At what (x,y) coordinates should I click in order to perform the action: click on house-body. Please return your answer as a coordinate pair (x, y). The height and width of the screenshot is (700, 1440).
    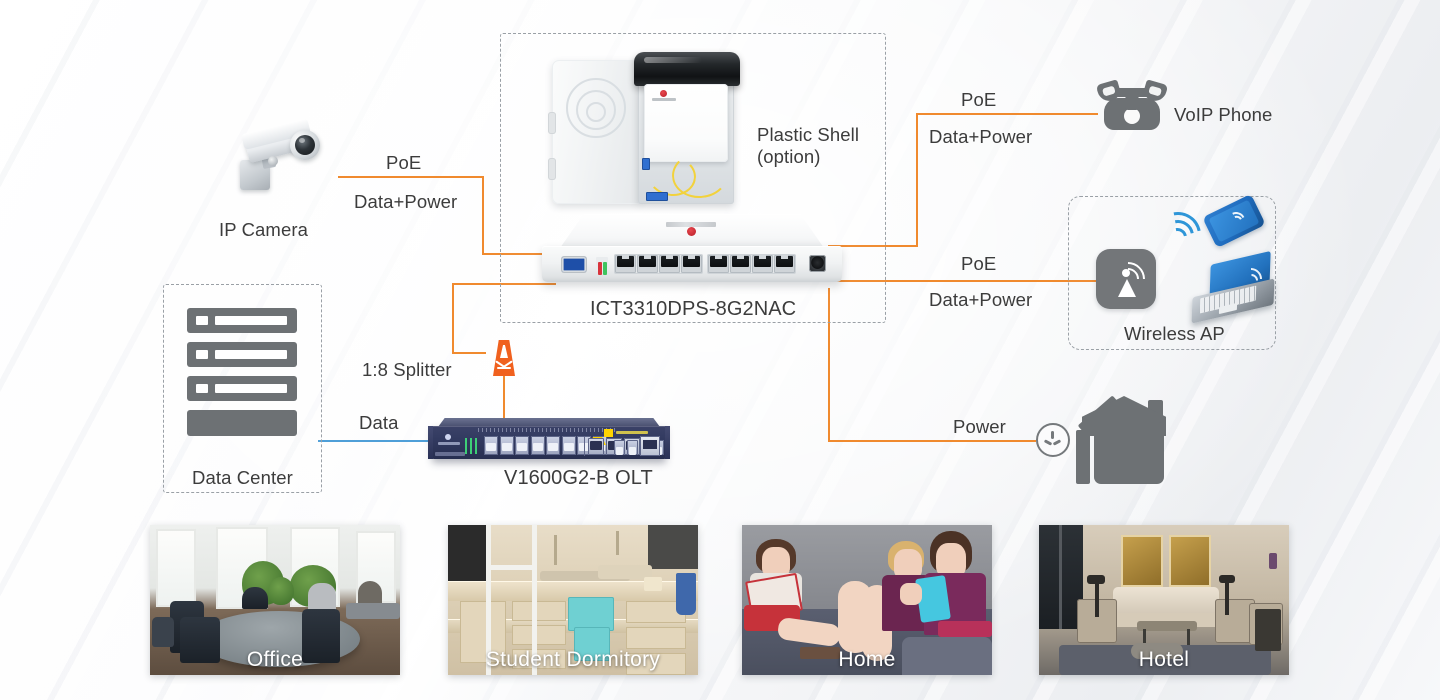
    Looking at the image, I should click on (1129, 453).